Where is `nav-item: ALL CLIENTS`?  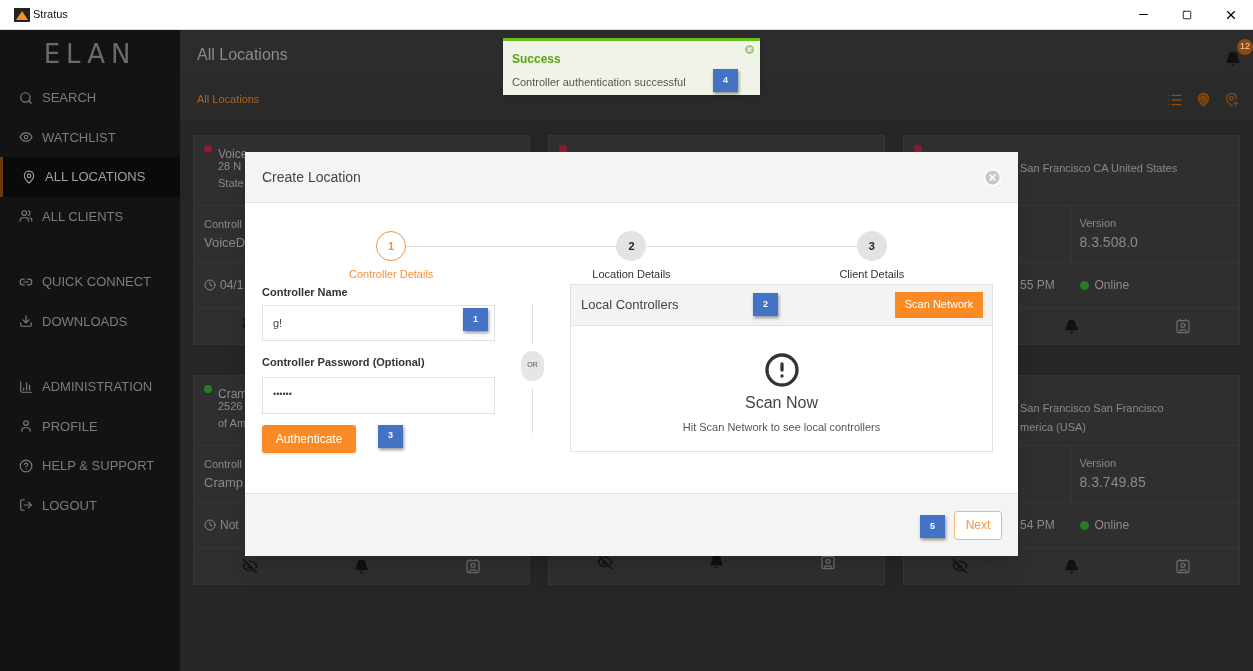 nav-item: ALL CLIENTS is located at coordinates (90, 216).